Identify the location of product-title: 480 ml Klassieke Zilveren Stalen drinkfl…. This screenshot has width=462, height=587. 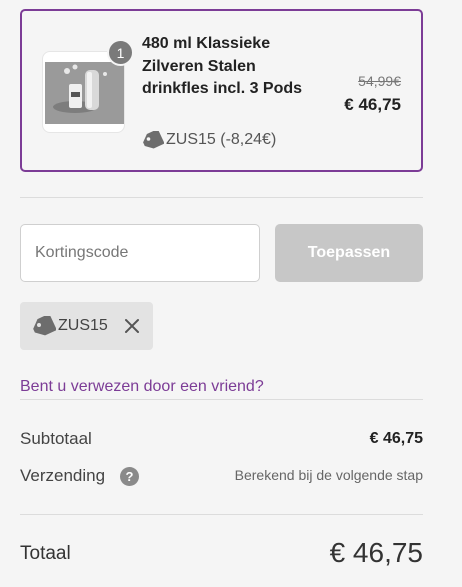
(222, 66).